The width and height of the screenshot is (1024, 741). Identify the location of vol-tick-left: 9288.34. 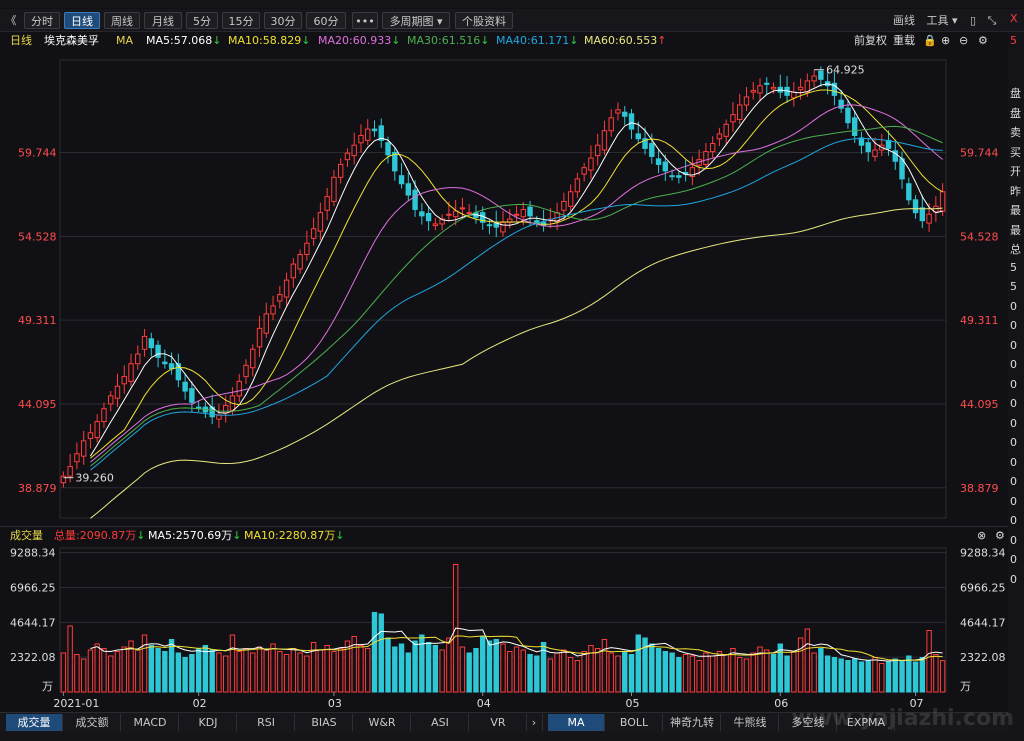
(33, 553).